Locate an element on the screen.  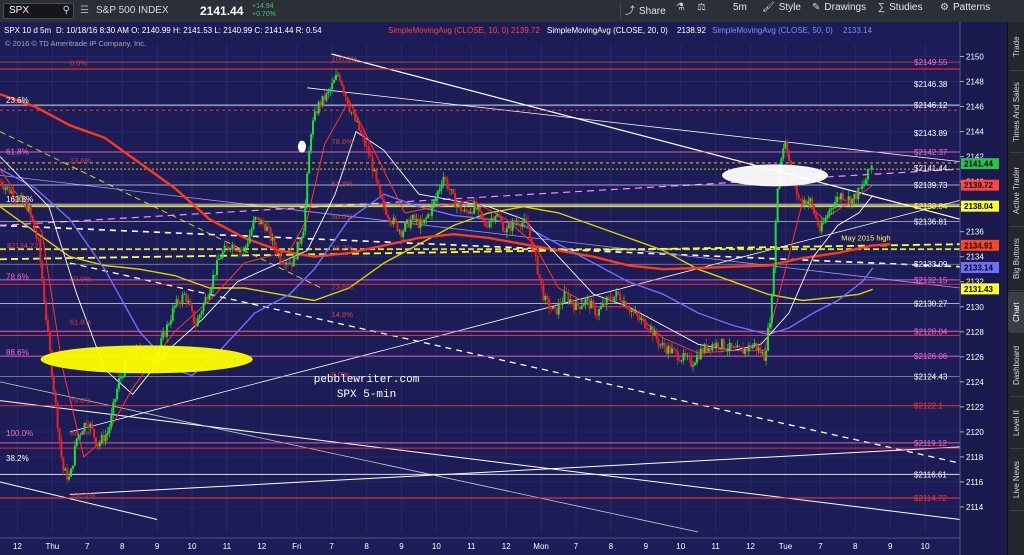
pencil-icon: ✎ is located at coordinates (816, 7).